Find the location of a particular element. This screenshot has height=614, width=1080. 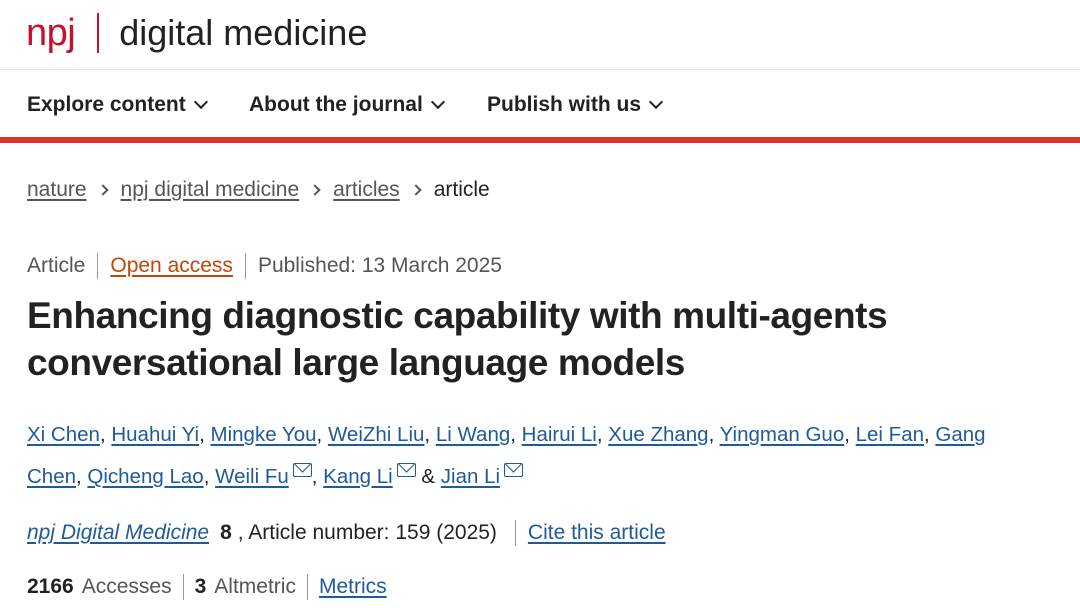

journal-logo: npj digital medicine is located at coordinates (196, 33).